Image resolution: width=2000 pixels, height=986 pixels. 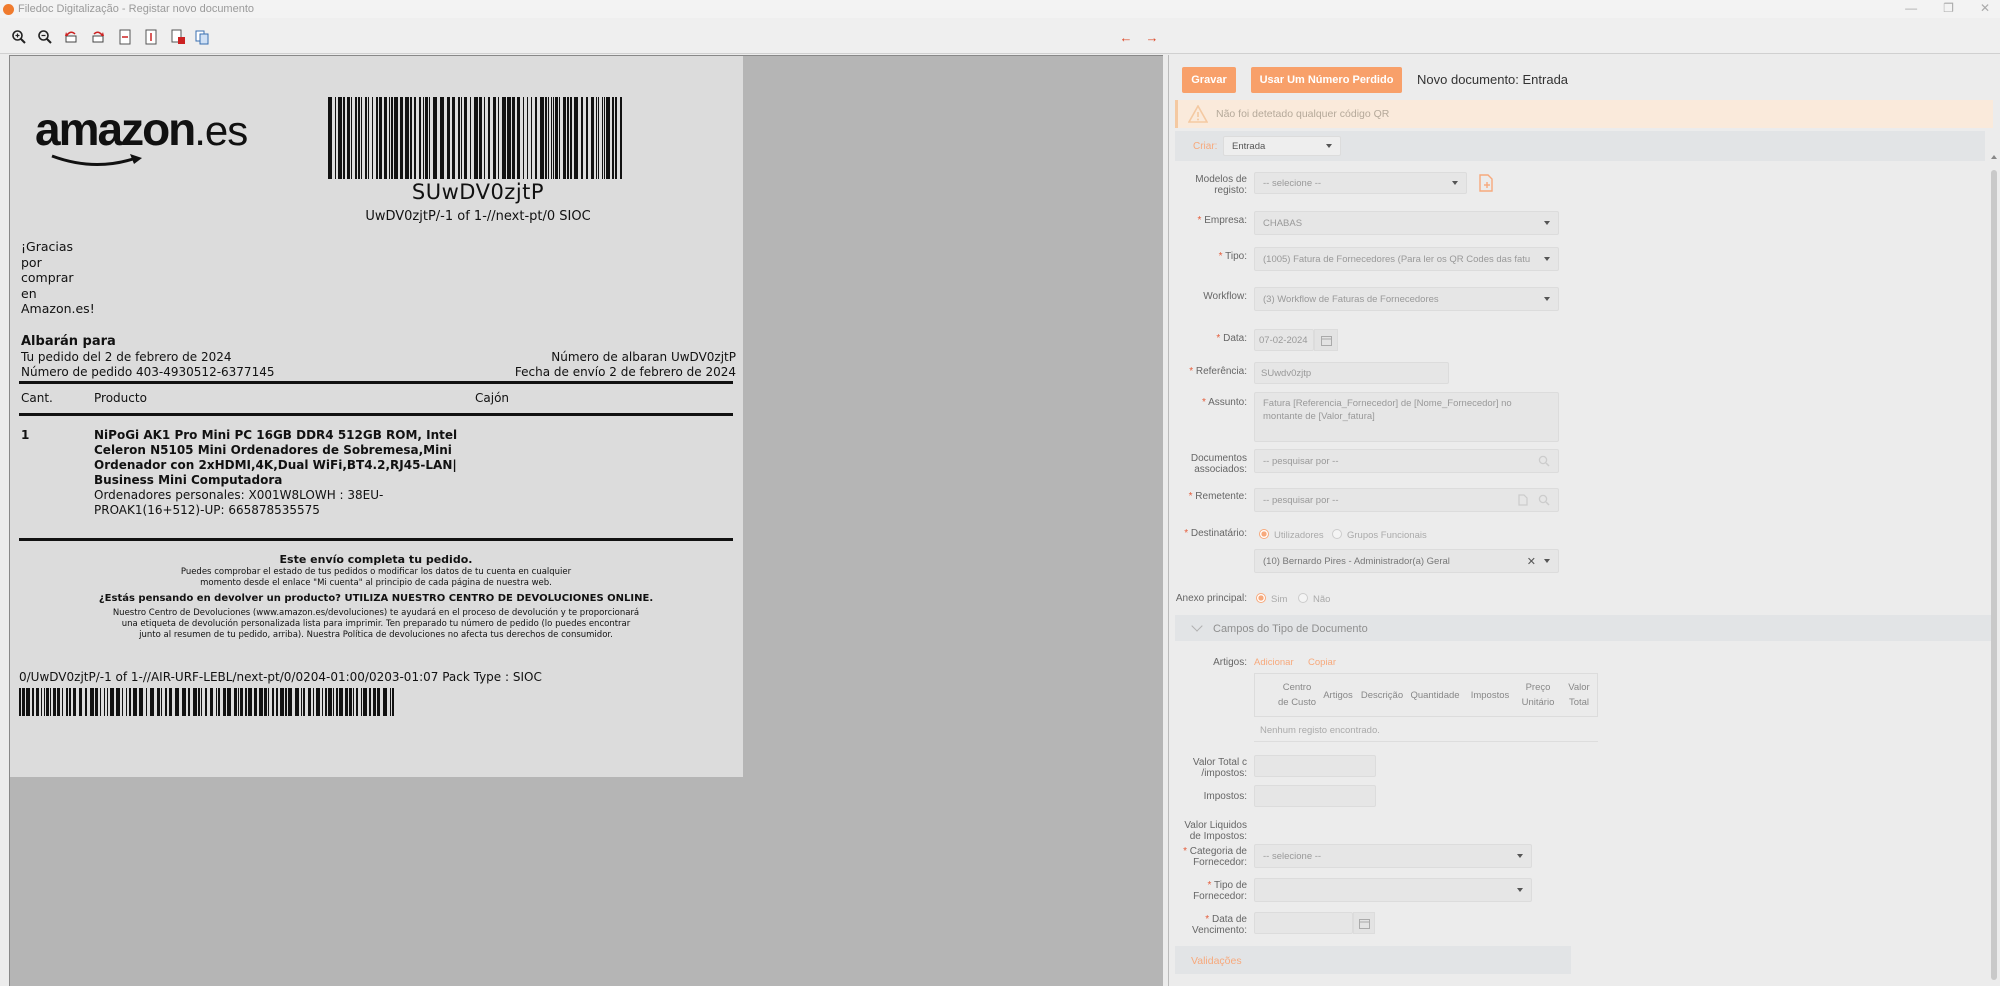 What do you see at coordinates (1985, 8) in the screenshot?
I see `close-icon: ✕` at bounding box center [1985, 8].